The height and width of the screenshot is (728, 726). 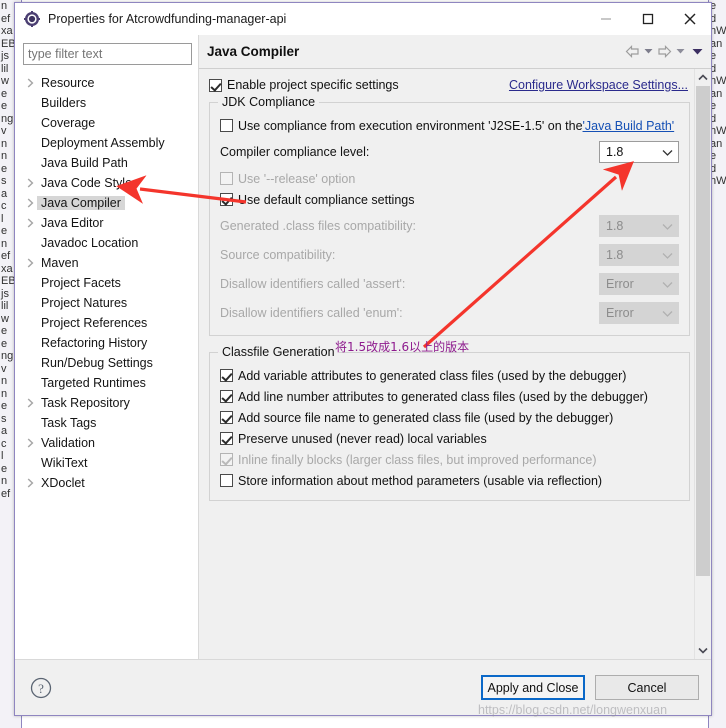 I want to click on minimize-button, so click(x=606, y=18).